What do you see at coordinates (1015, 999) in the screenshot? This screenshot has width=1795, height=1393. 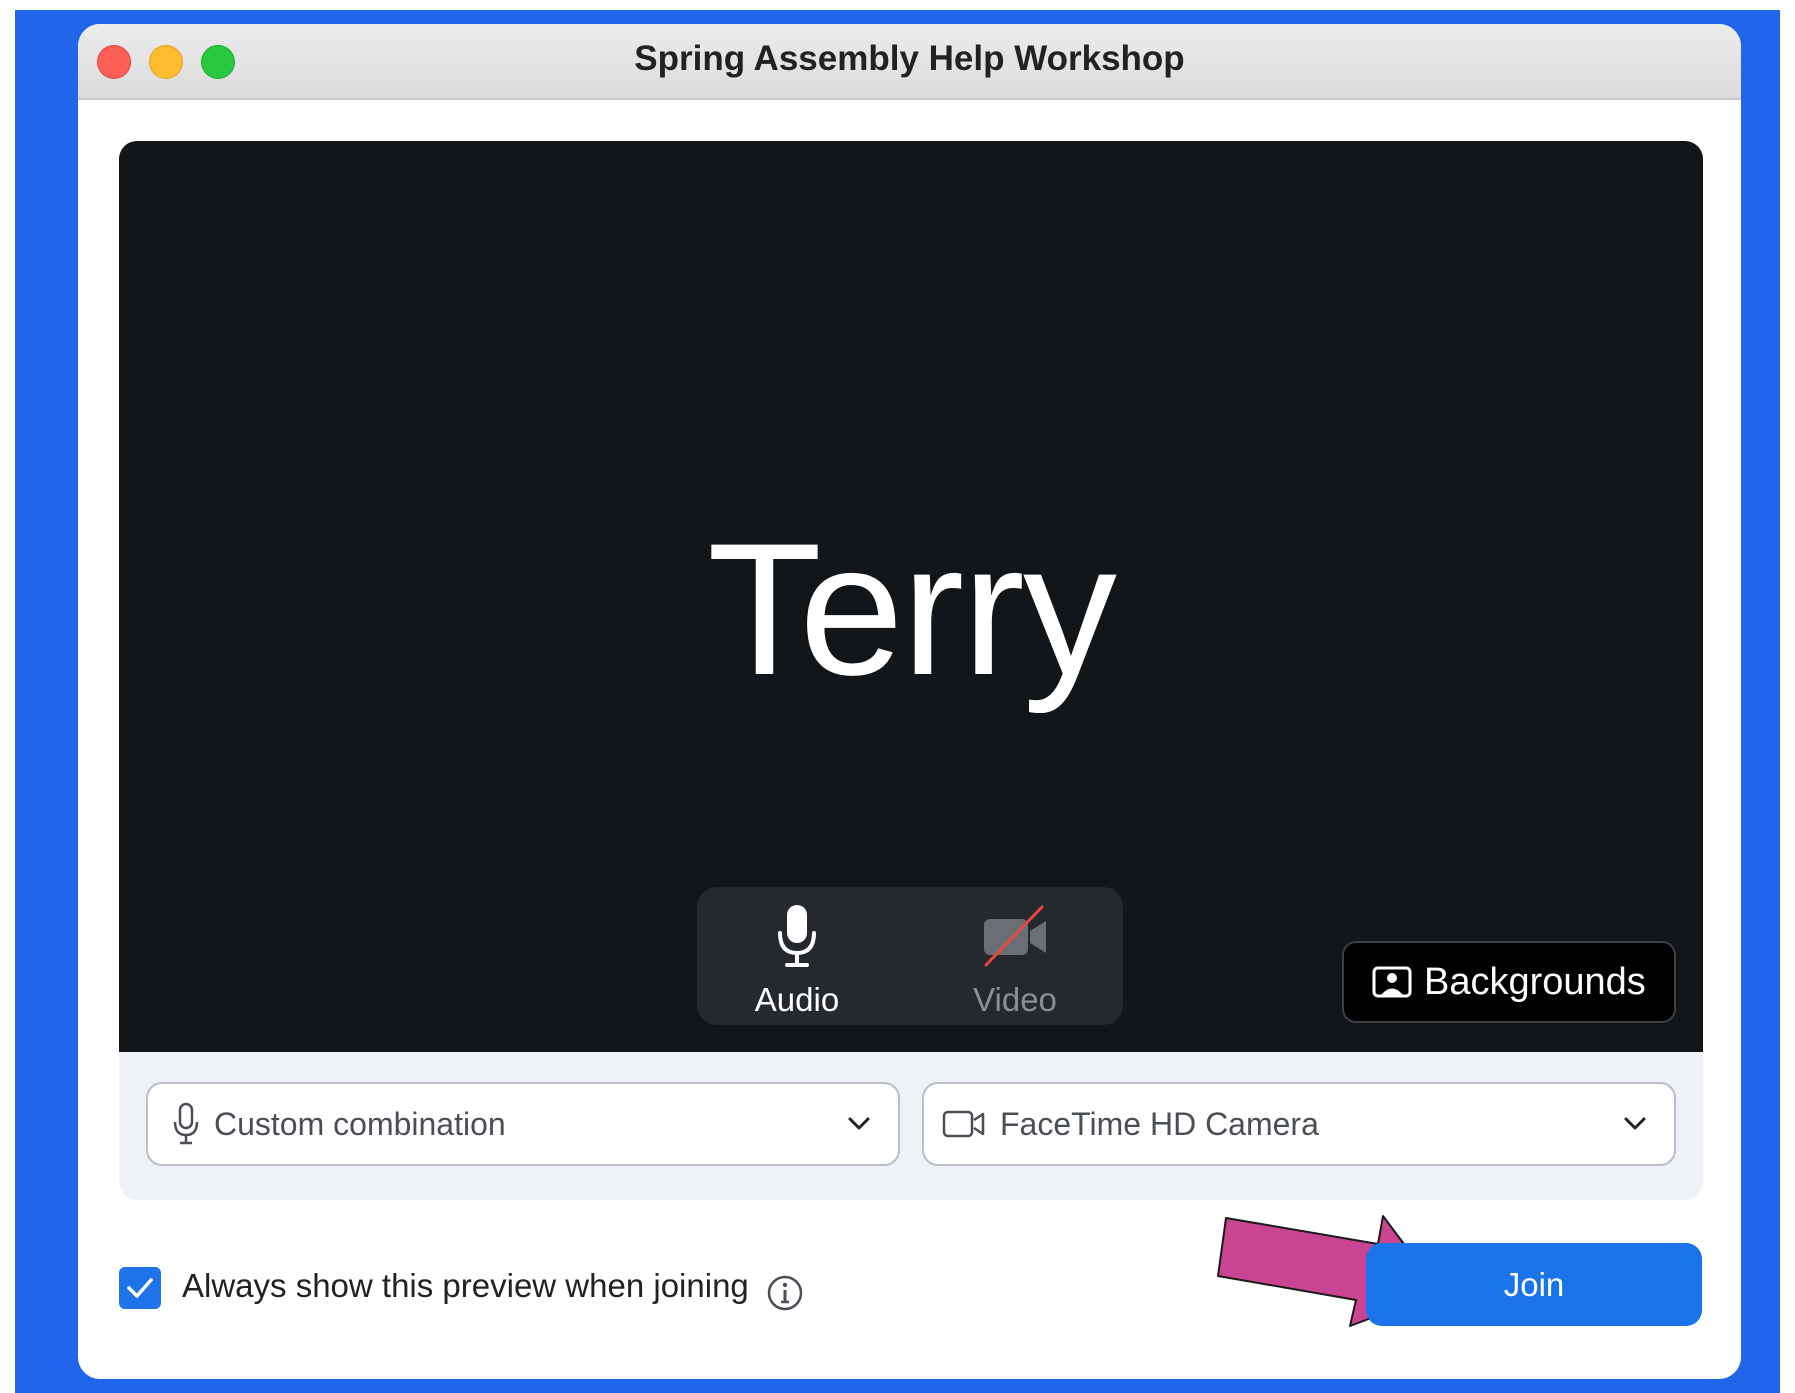 I see `video-label: Video` at bounding box center [1015, 999].